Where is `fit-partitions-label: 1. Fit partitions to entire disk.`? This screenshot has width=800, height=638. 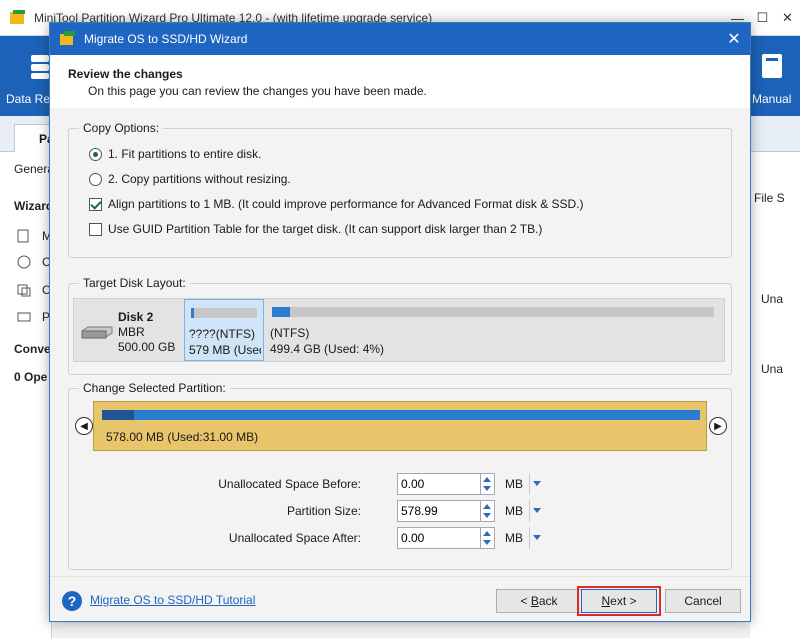 fit-partitions-label: 1. Fit partitions to entire disk. is located at coordinates (185, 154).